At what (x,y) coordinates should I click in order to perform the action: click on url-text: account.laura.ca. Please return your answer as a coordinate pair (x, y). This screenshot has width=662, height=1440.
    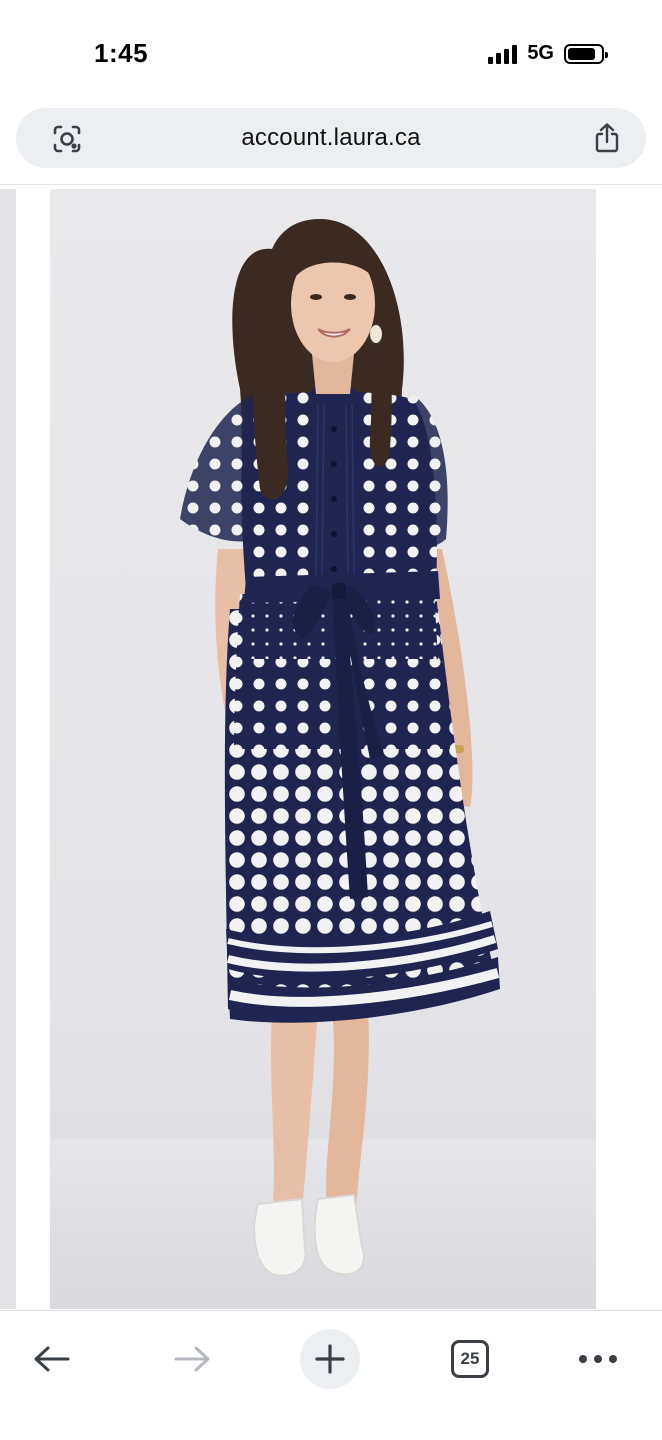
    Looking at the image, I should click on (330, 138).